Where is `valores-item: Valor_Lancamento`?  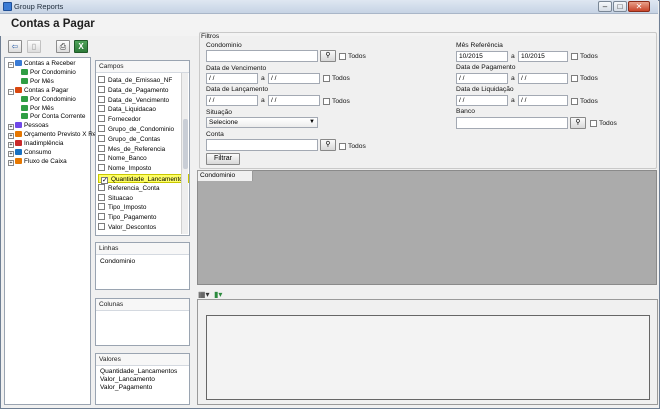
valores-item: Valor_Lancamento is located at coordinates (142, 380).